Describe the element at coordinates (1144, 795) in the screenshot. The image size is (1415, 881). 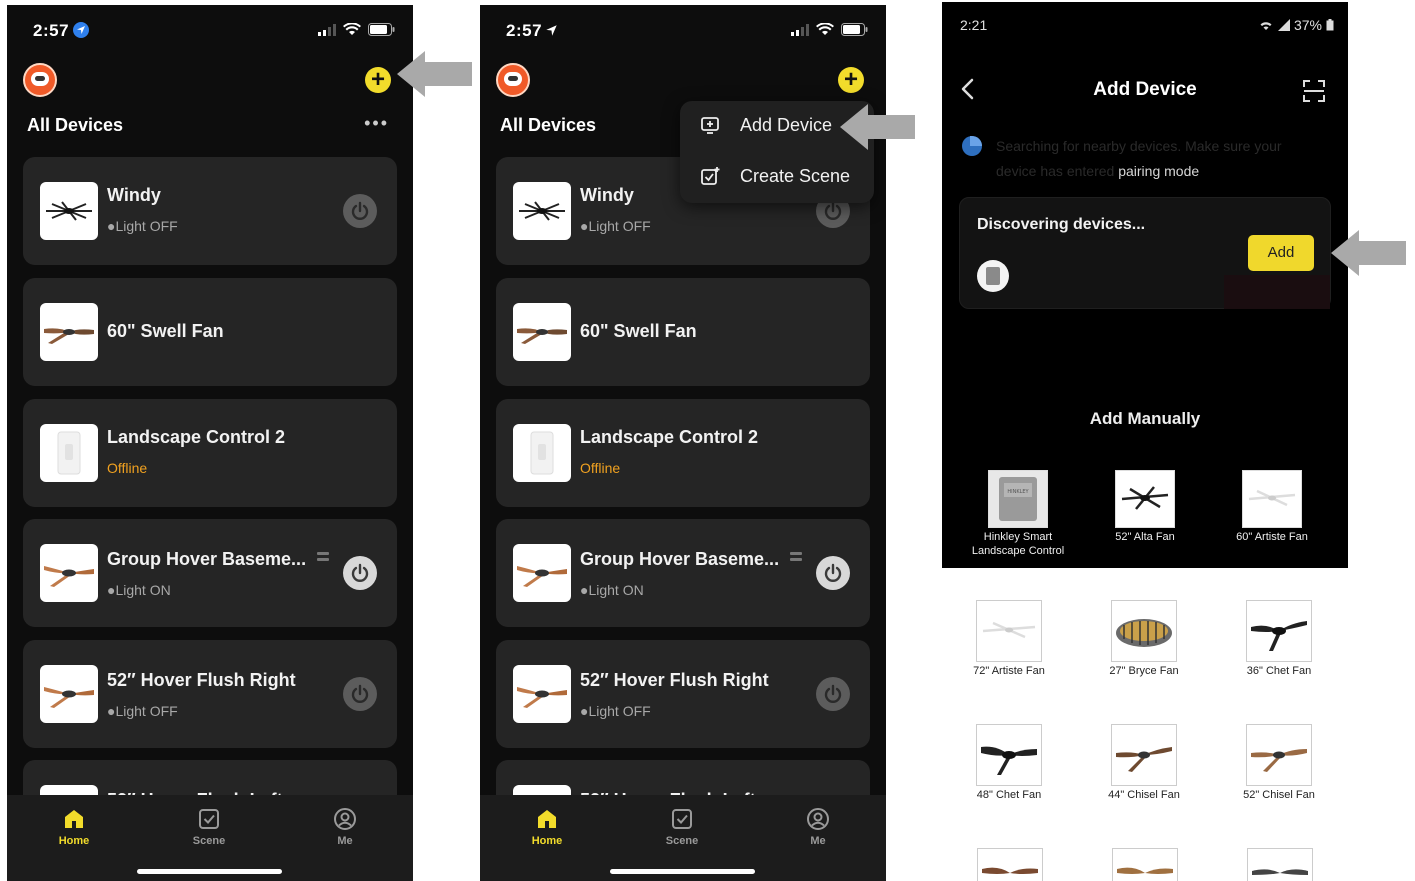
I see `product-label: 44" Chisel Fan` at that location.